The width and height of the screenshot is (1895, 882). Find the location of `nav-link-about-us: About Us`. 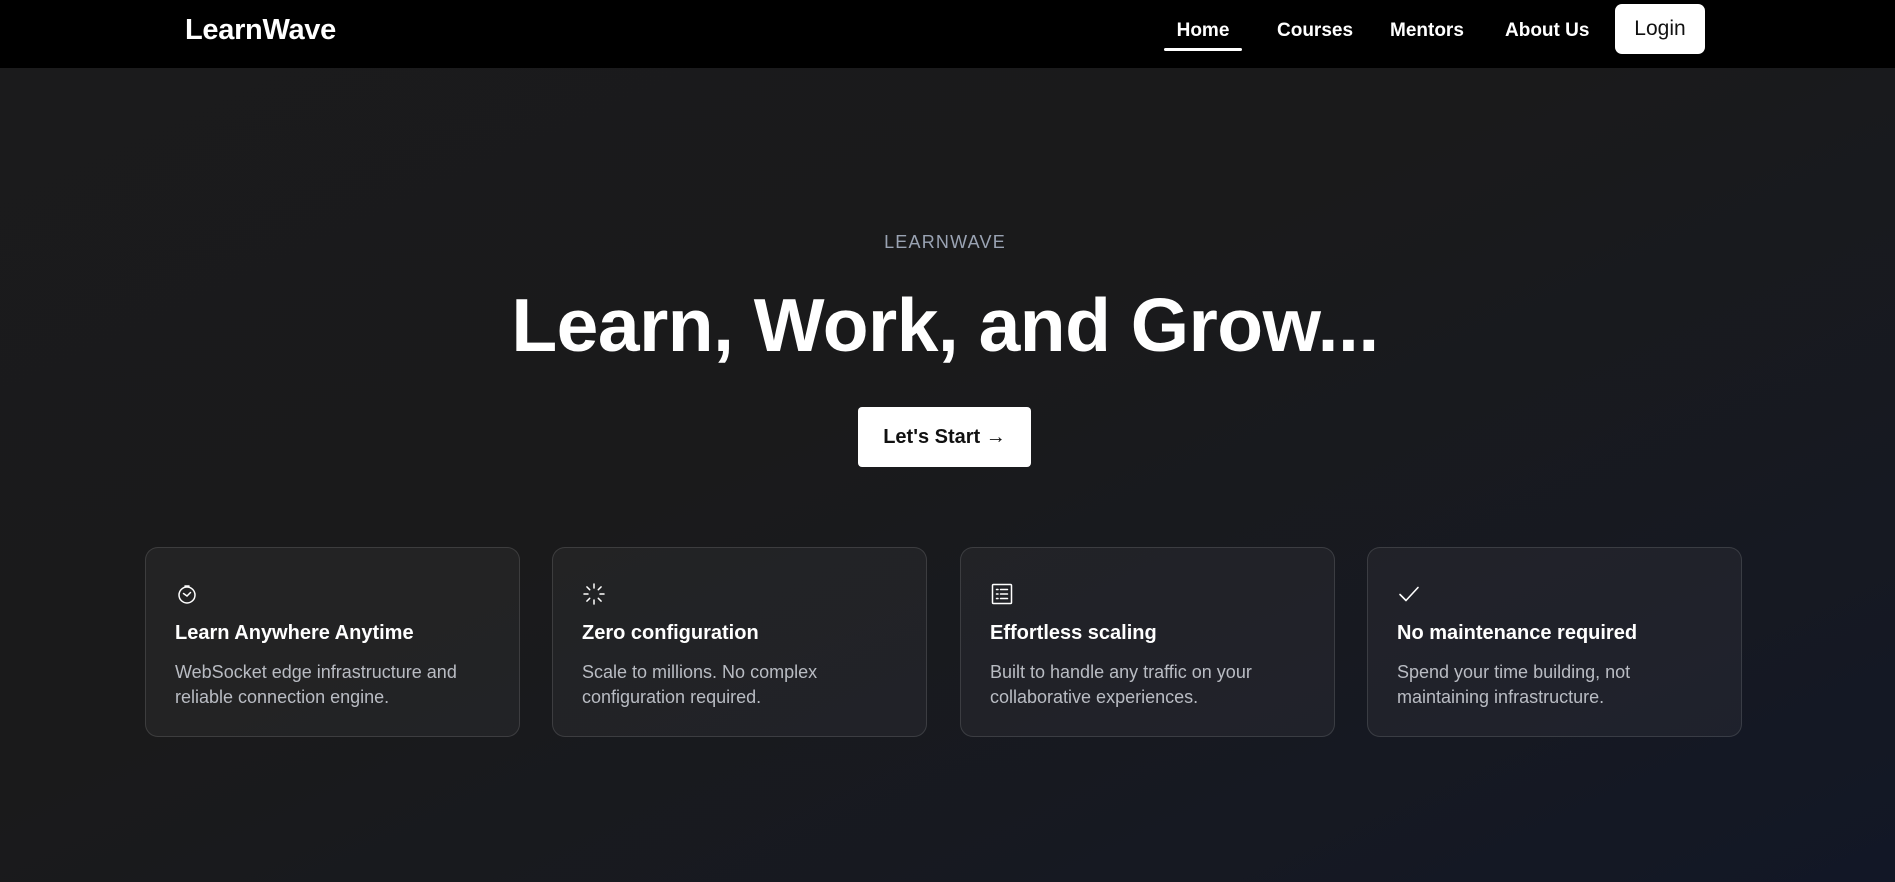

nav-link-about-us: About Us is located at coordinates (1547, 31).